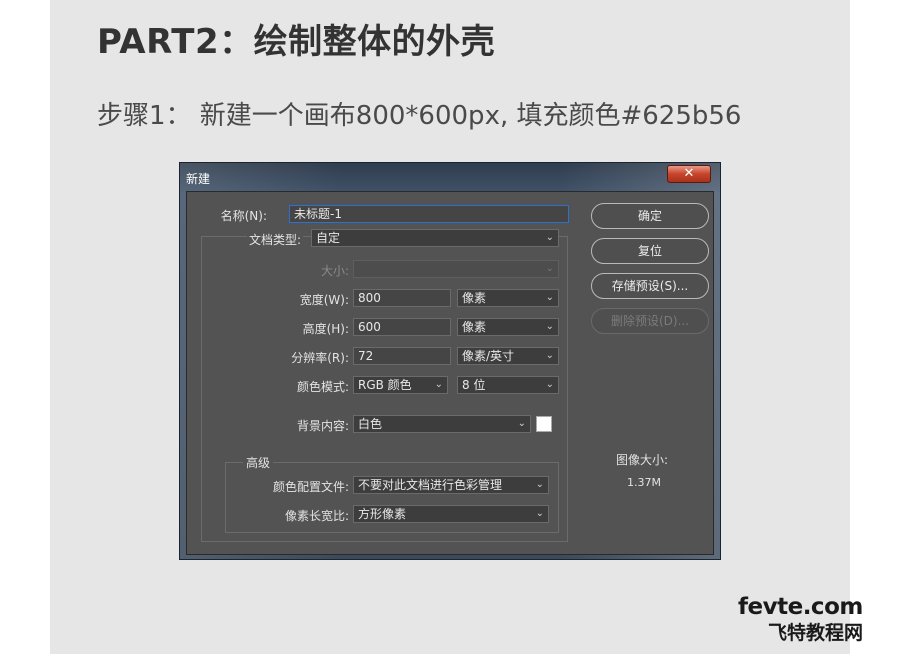 This screenshot has height=654, width=900. I want to click on doc-type-select: 自定 ⌄, so click(435, 238).